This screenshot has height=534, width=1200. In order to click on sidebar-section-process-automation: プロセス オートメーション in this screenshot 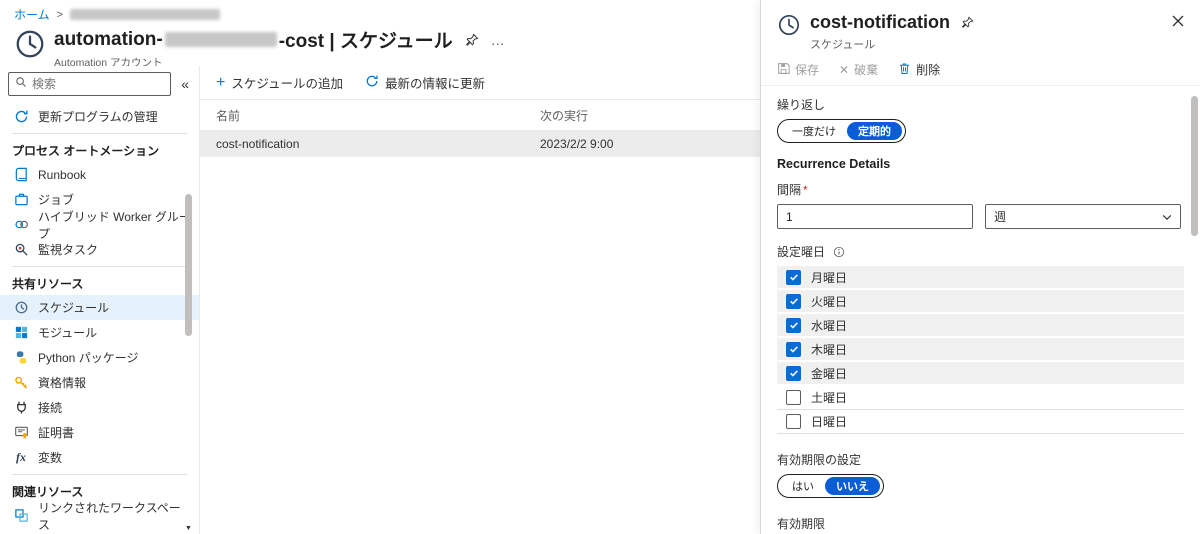, I will do `click(86, 150)`.